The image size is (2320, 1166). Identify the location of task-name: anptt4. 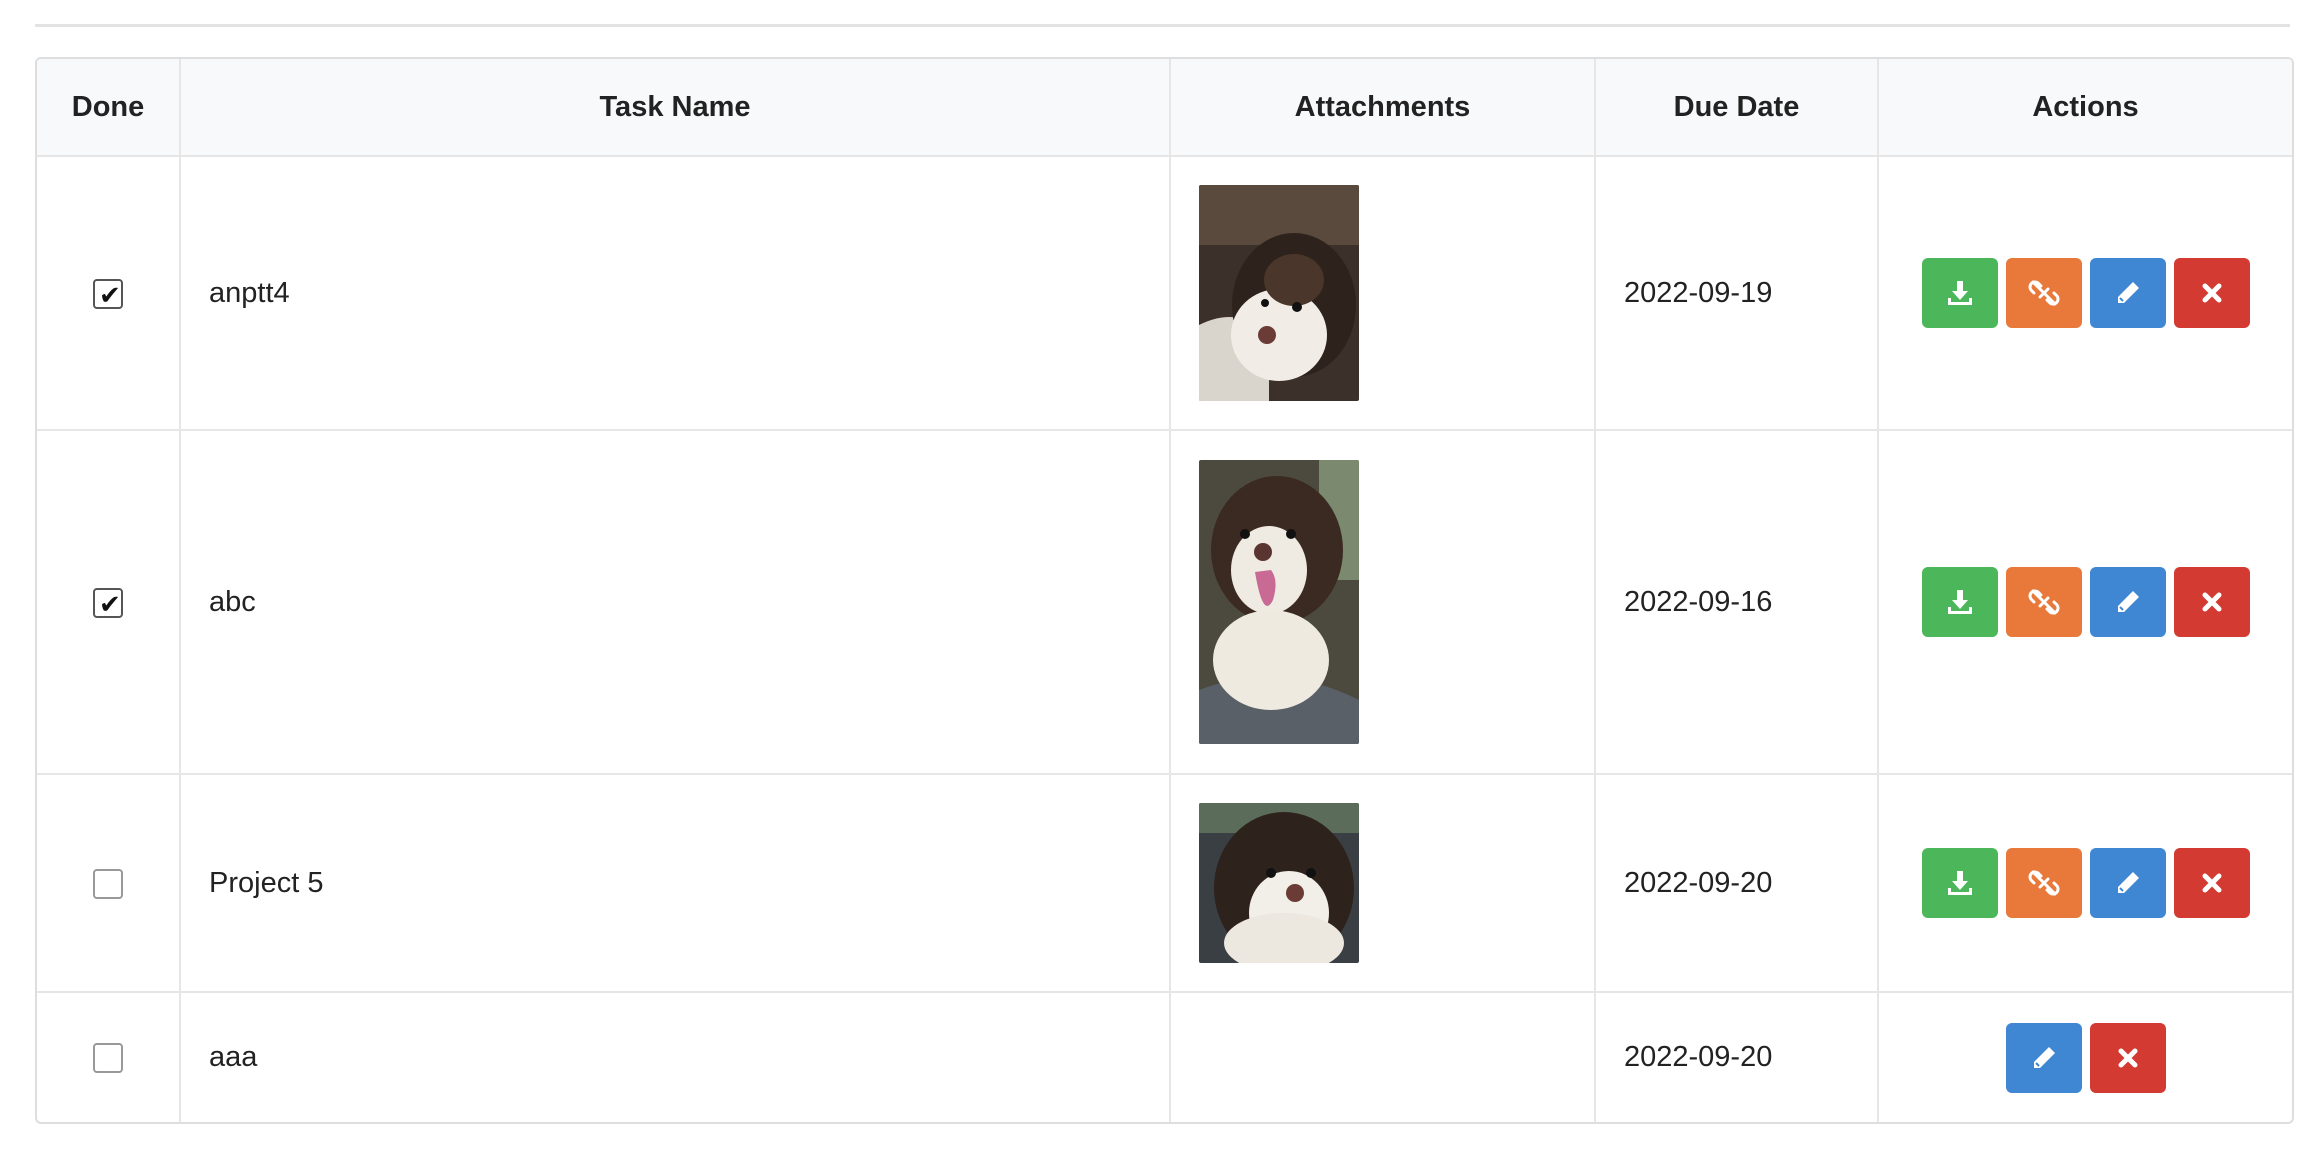
(675, 293).